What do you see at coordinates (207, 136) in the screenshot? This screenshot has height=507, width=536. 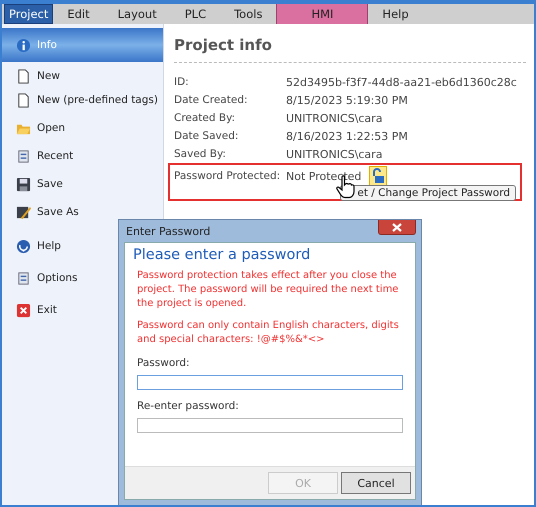 I see `field-label: Date Saved:` at bounding box center [207, 136].